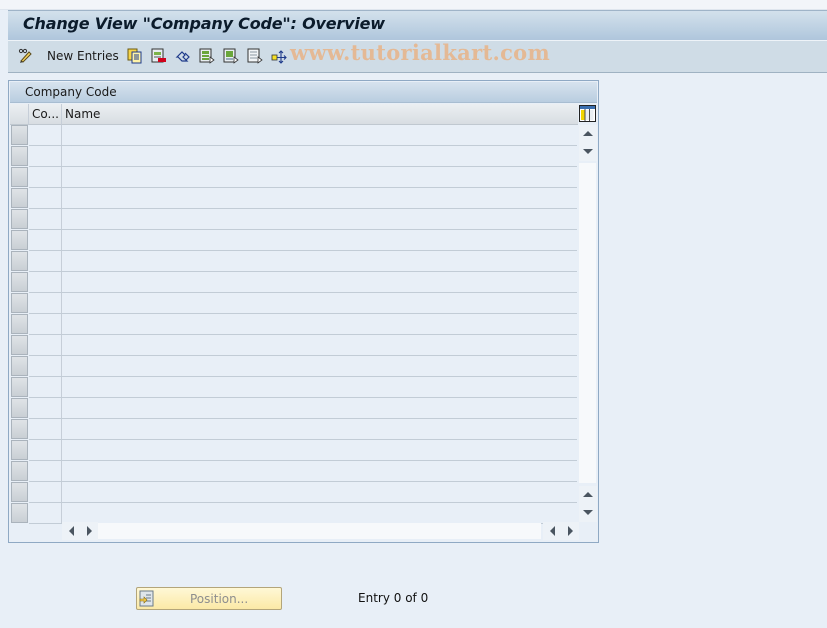 The image size is (827, 628). What do you see at coordinates (83, 114) in the screenshot?
I see `column-header-name-label: Name` at bounding box center [83, 114].